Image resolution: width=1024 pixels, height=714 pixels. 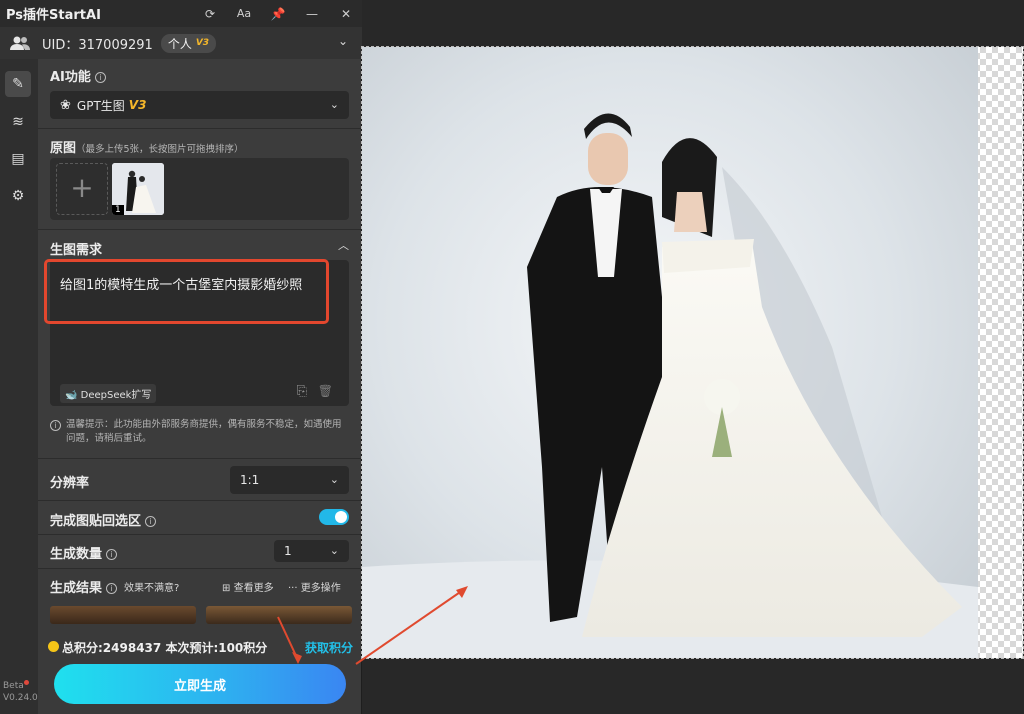 I want to click on unsatisfied-link: 效果不满意?, so click(x=151, y=586).